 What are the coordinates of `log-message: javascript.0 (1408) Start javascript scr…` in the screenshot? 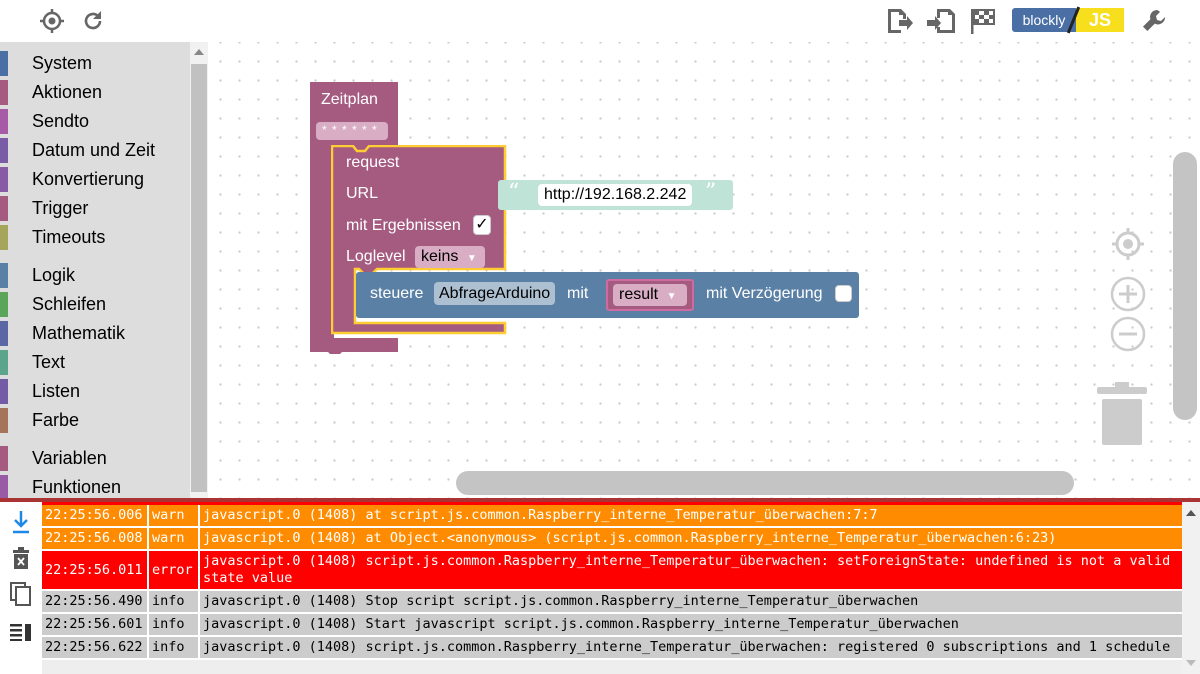 It's located at (581, 624).